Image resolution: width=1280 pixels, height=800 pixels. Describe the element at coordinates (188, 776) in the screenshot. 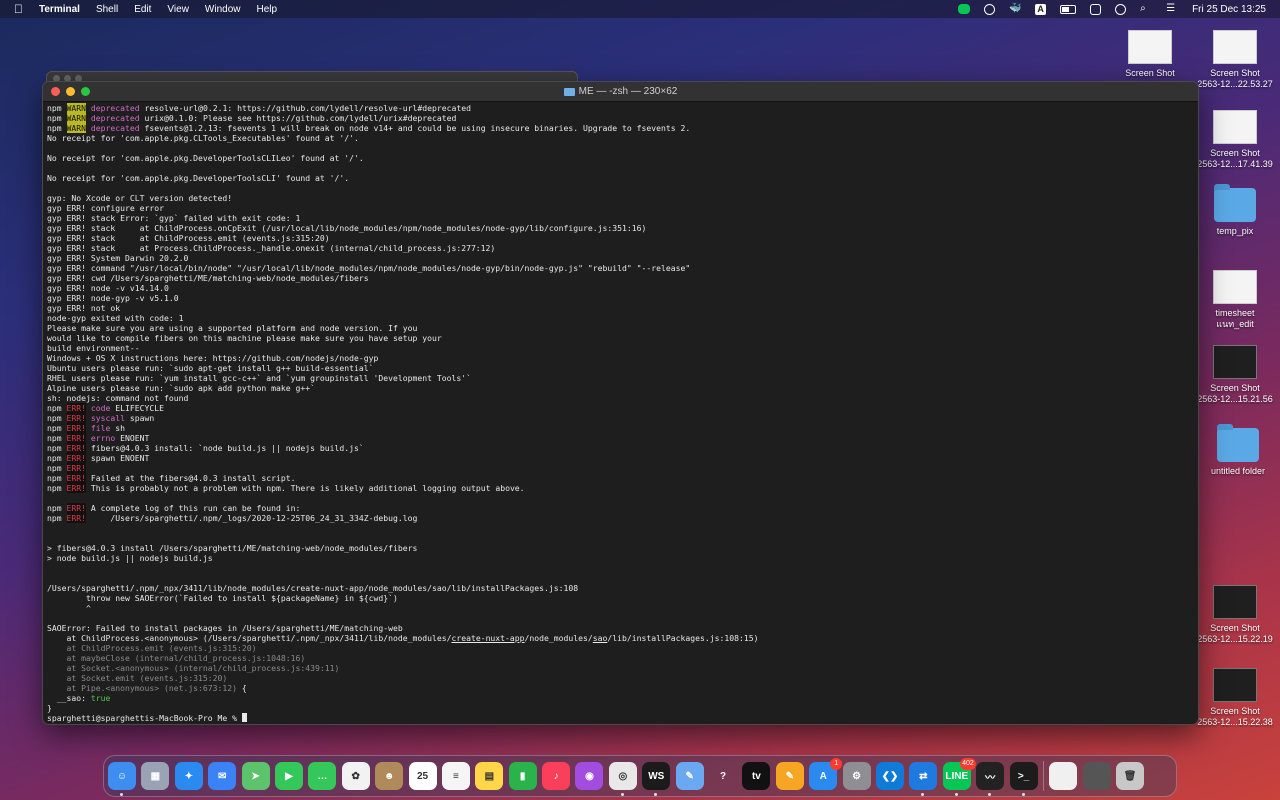

I see `safari-icon: ✦` at that location.